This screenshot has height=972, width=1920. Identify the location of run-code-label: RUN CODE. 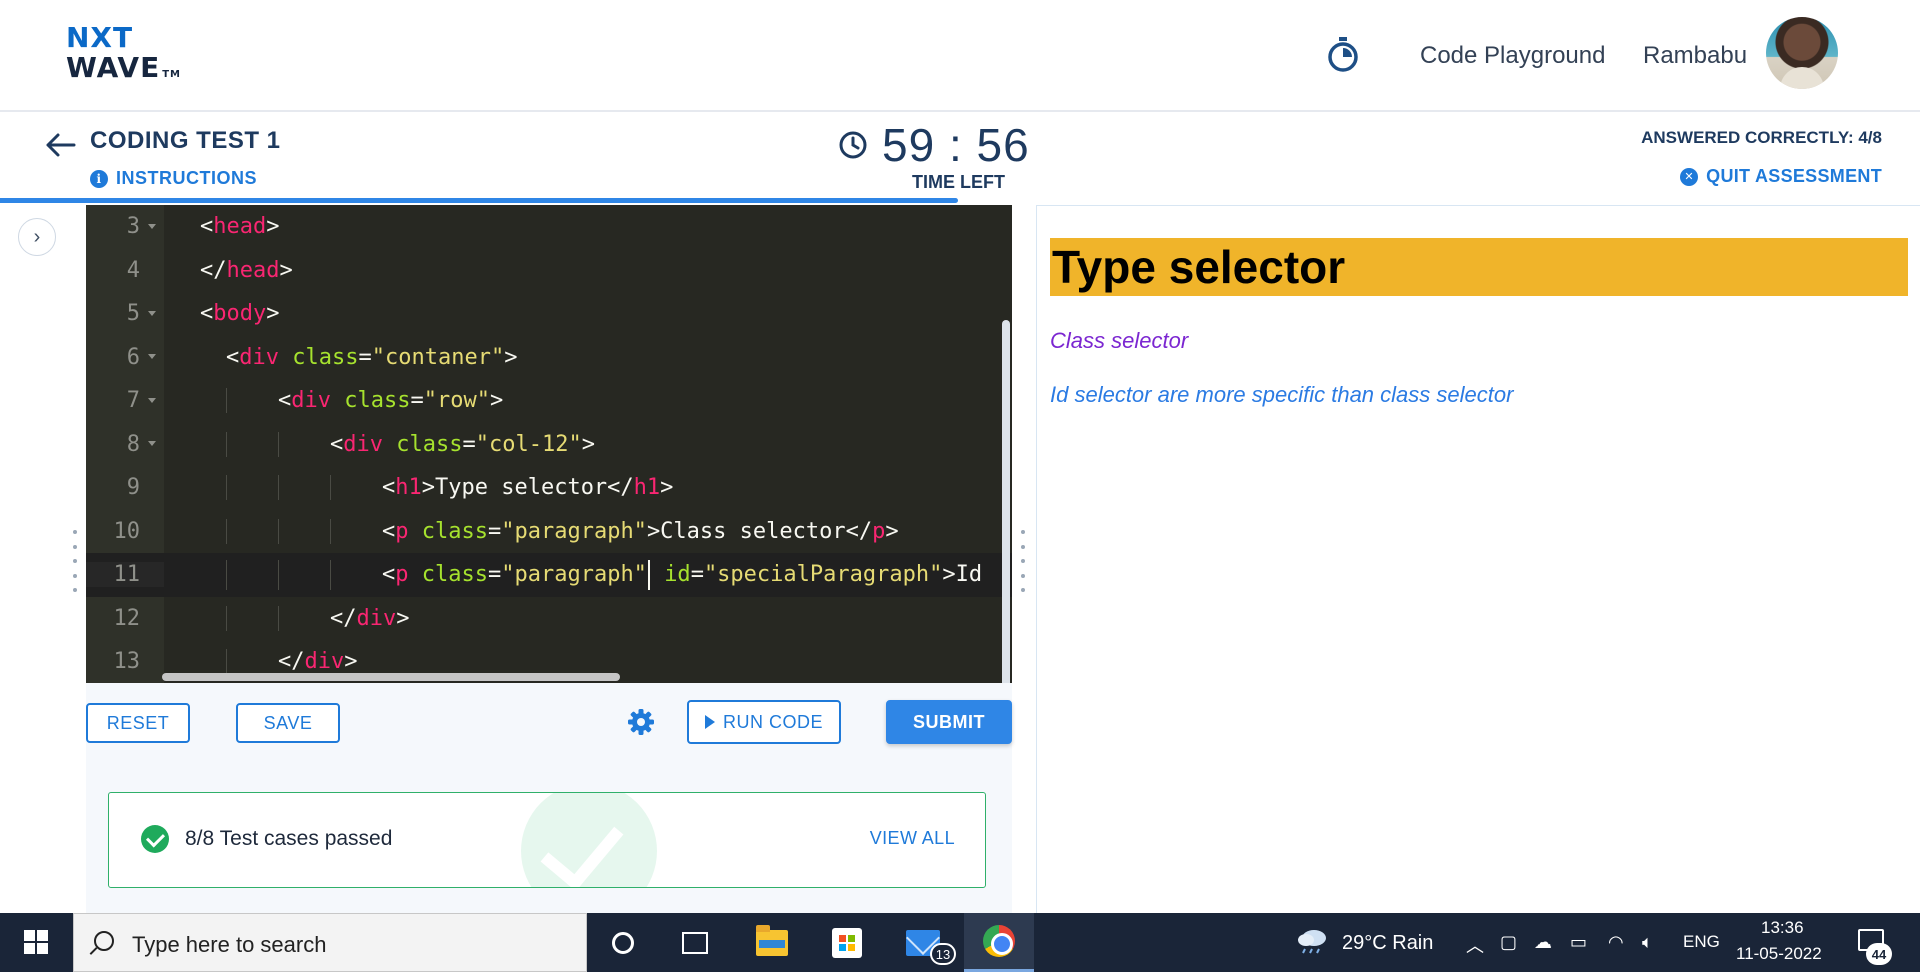
(772, 721).